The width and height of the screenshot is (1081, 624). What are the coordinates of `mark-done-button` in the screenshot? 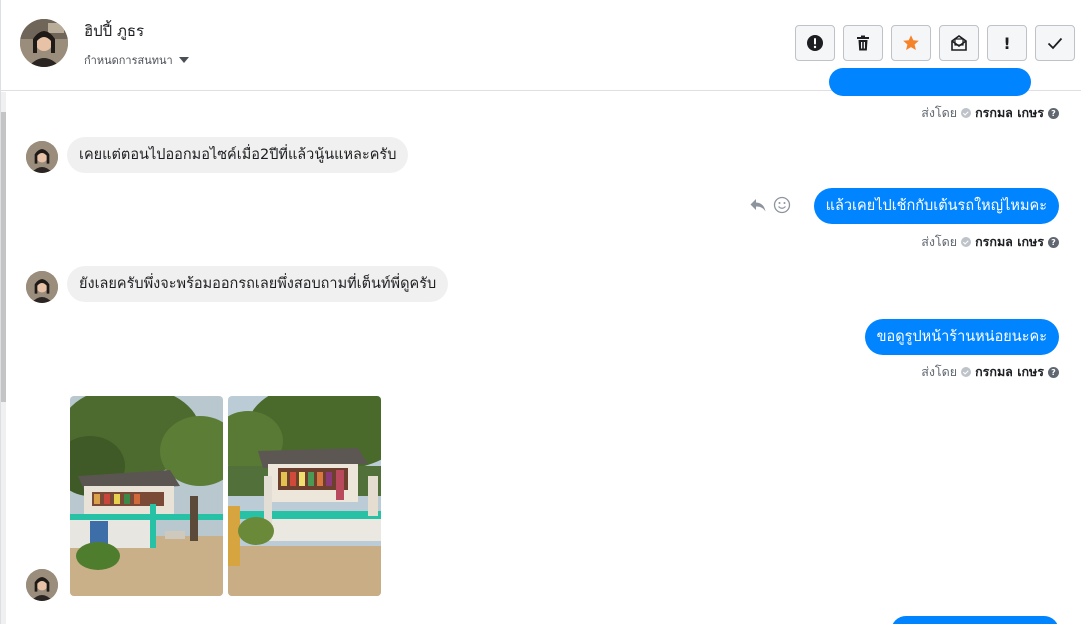 It's located at (1055, 43).